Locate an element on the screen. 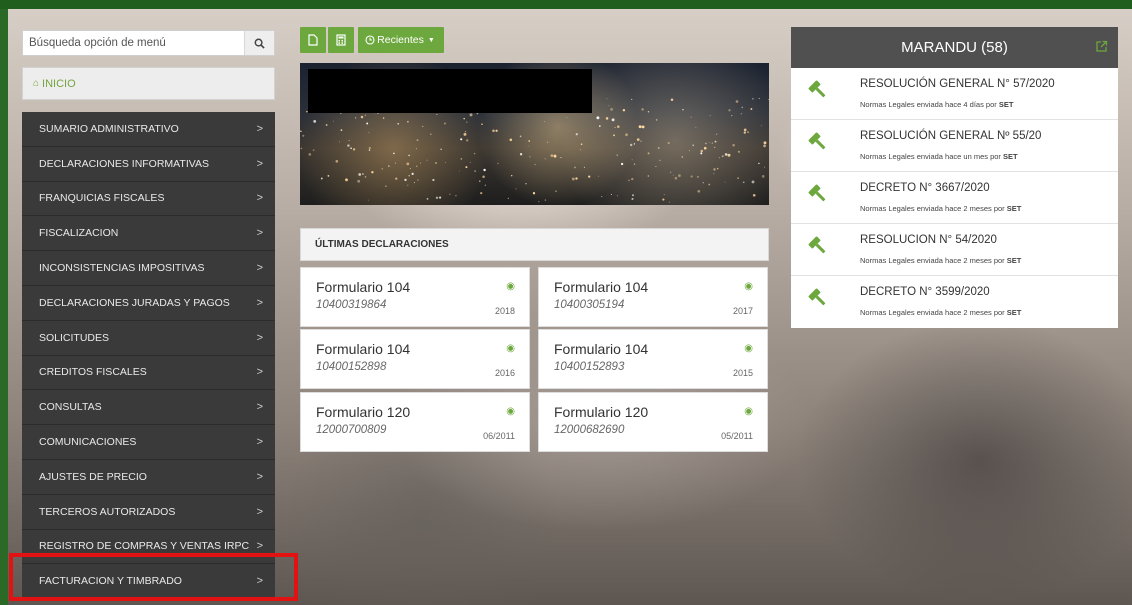  sidebar-item-declaraciones-informativas: DECLARACIONES INFORMATIVAS > is located at coordinates (148, 164).